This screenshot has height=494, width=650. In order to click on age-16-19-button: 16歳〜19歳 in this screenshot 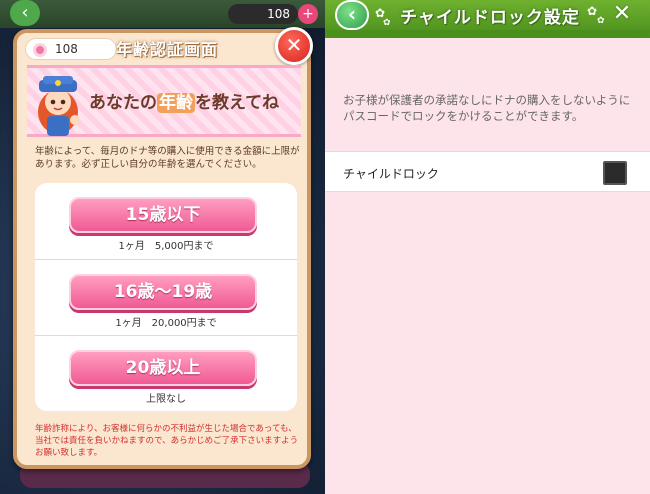, I will do `click(163, 292)`.